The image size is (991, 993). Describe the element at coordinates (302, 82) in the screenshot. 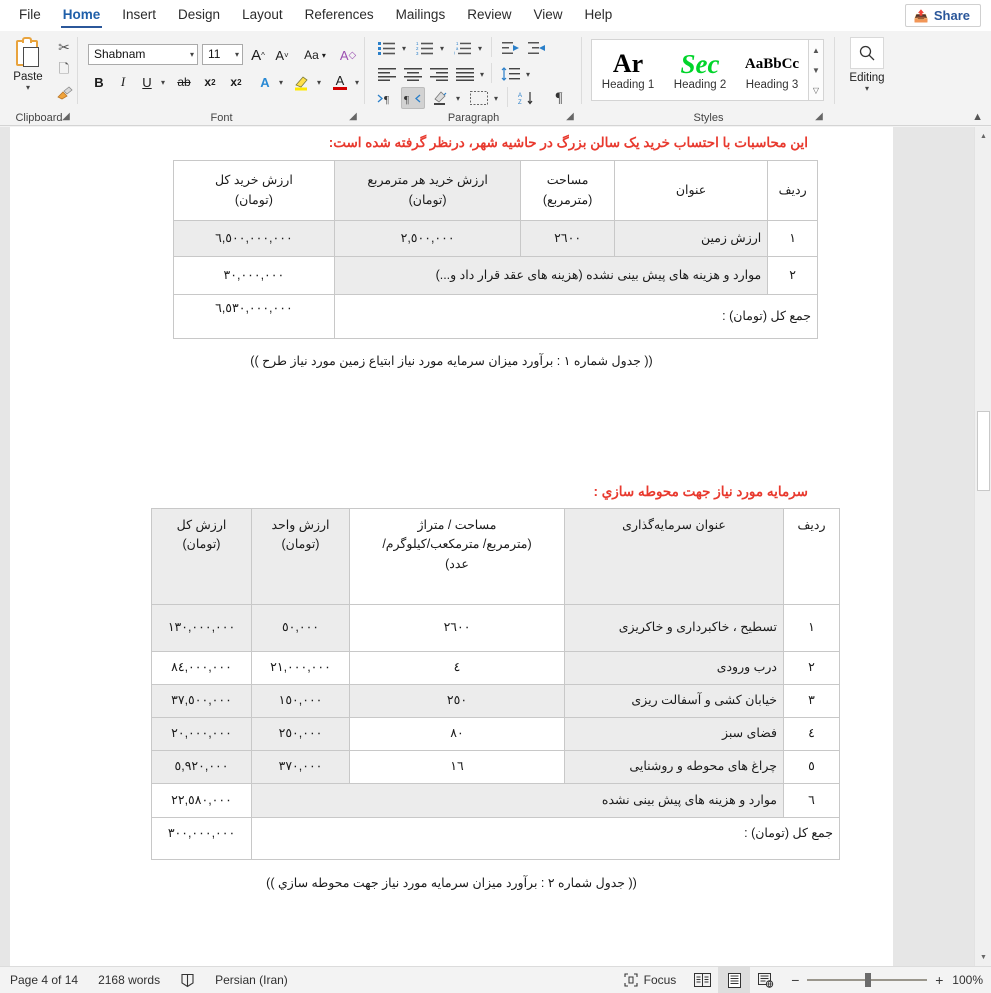

I see `highlight-button` at that location.